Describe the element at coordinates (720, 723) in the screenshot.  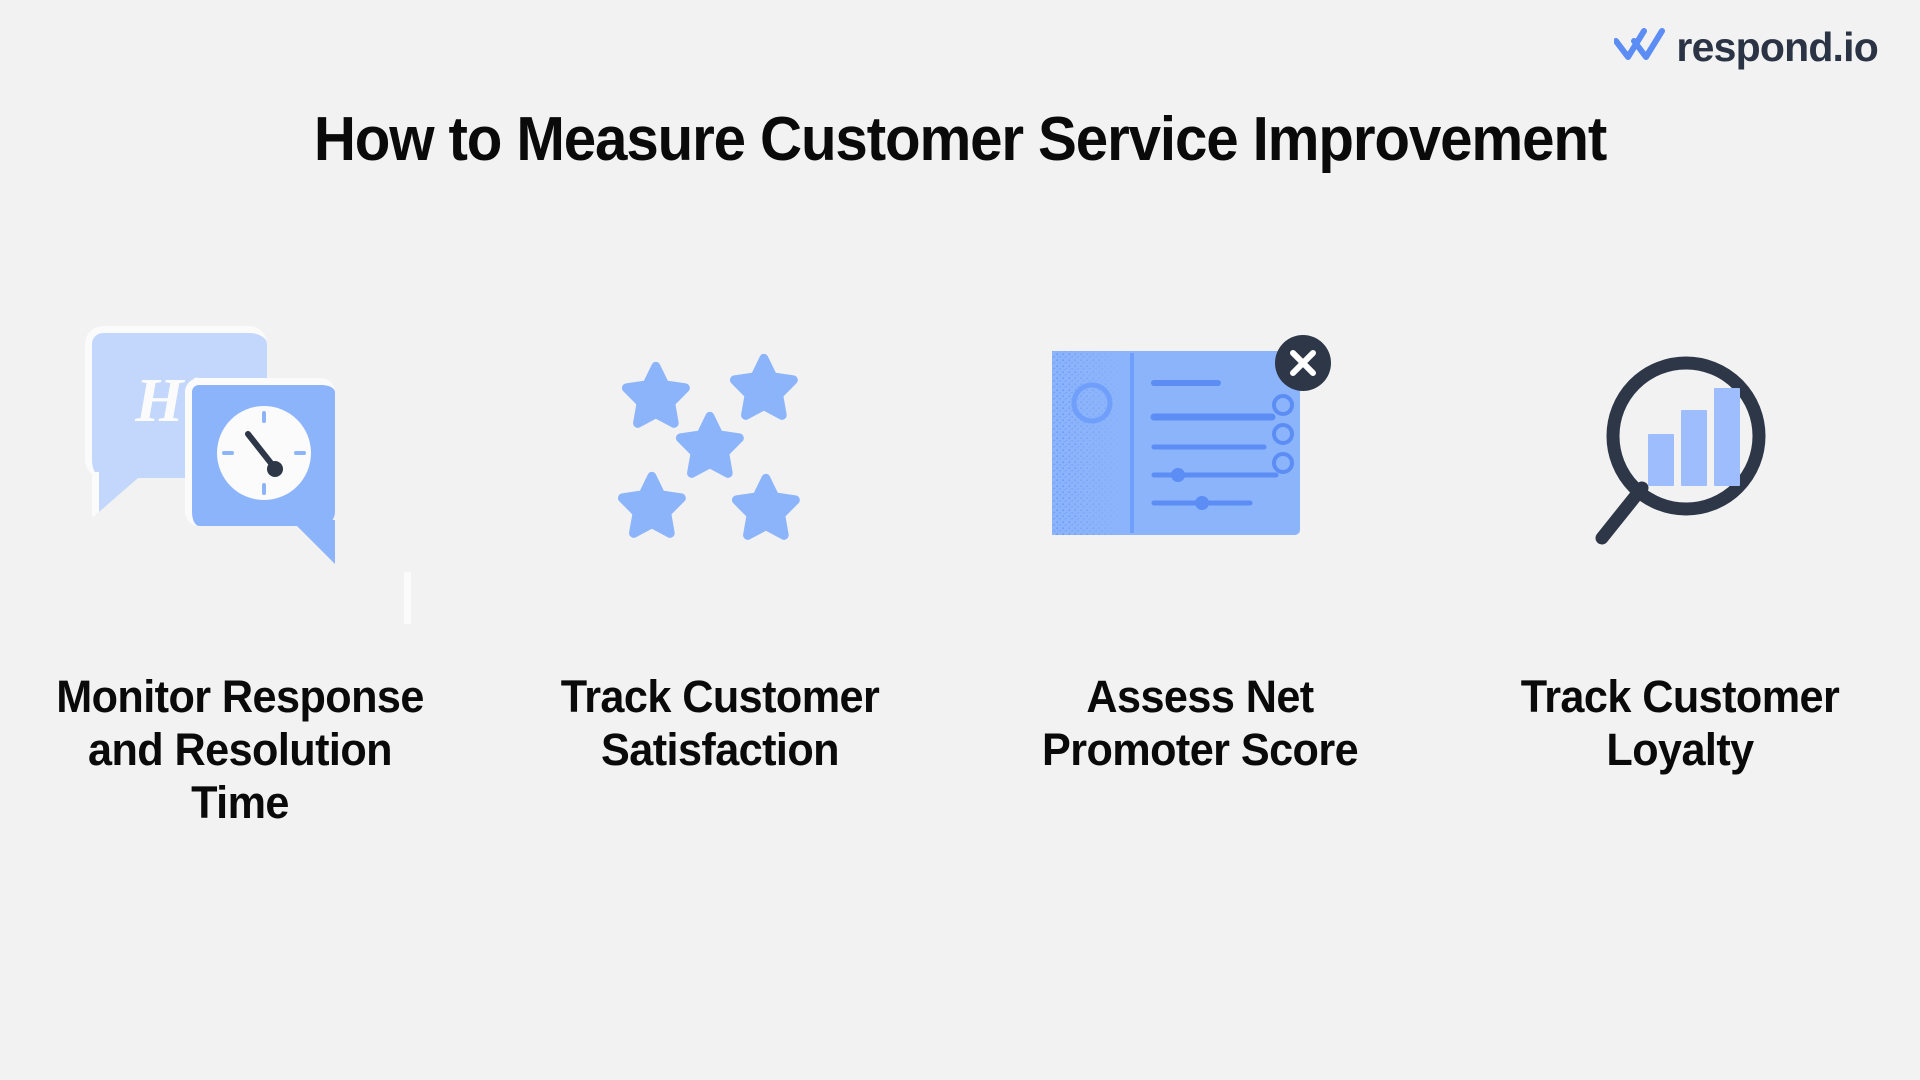
I see `step-2-caption: Track Customer Satisfaction` at that location.